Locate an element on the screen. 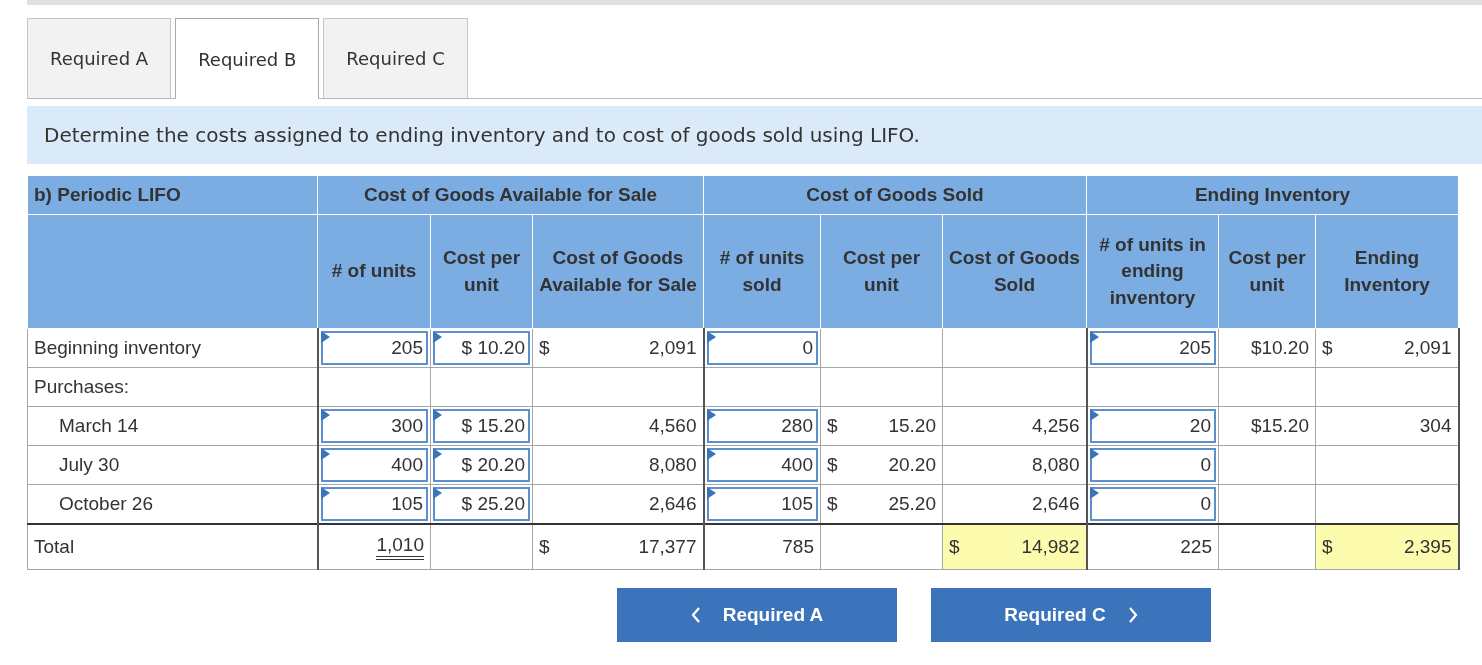 The image size is (1482, 665). tab: Required B is located at coordinates (247, 58).